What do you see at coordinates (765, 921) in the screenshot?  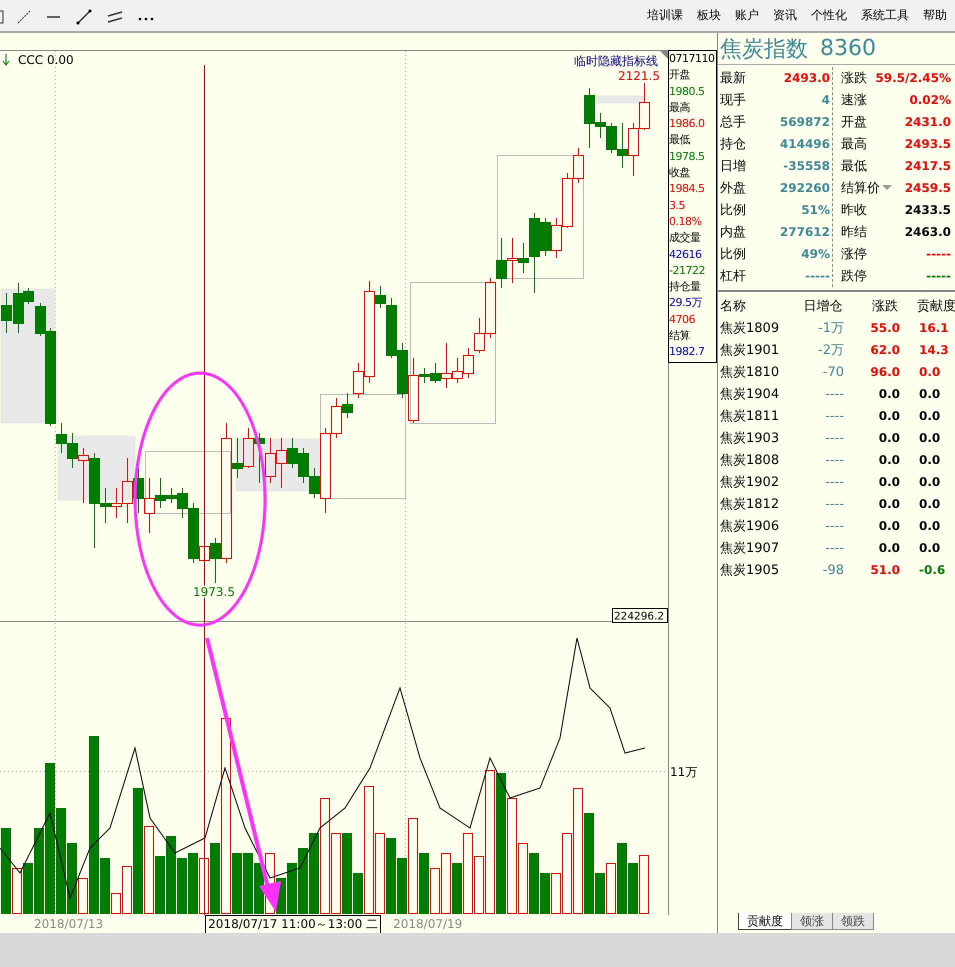 I see `tab: 贡献度` at bounding box center [765, 921].